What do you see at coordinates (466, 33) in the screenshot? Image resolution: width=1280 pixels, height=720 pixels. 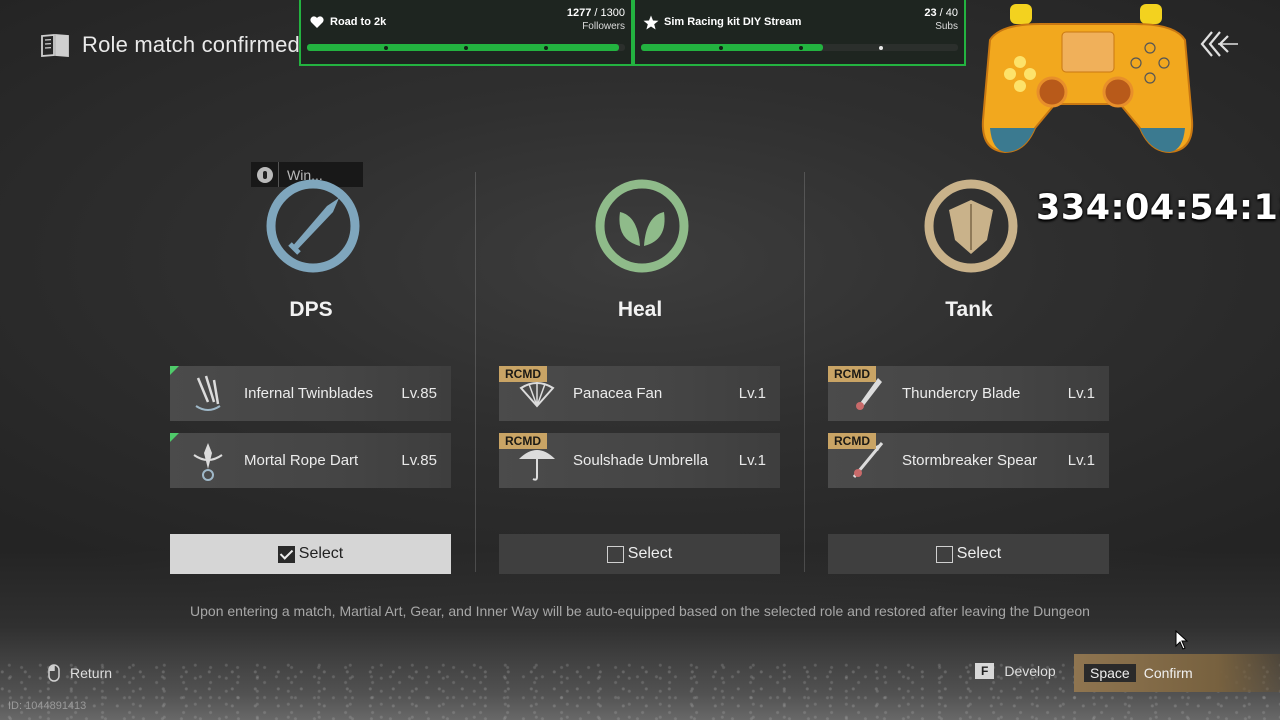 I see `stream-goal-followers: Road to 2k 1277 / 1300 Followers` at bounding box center [466, 33].